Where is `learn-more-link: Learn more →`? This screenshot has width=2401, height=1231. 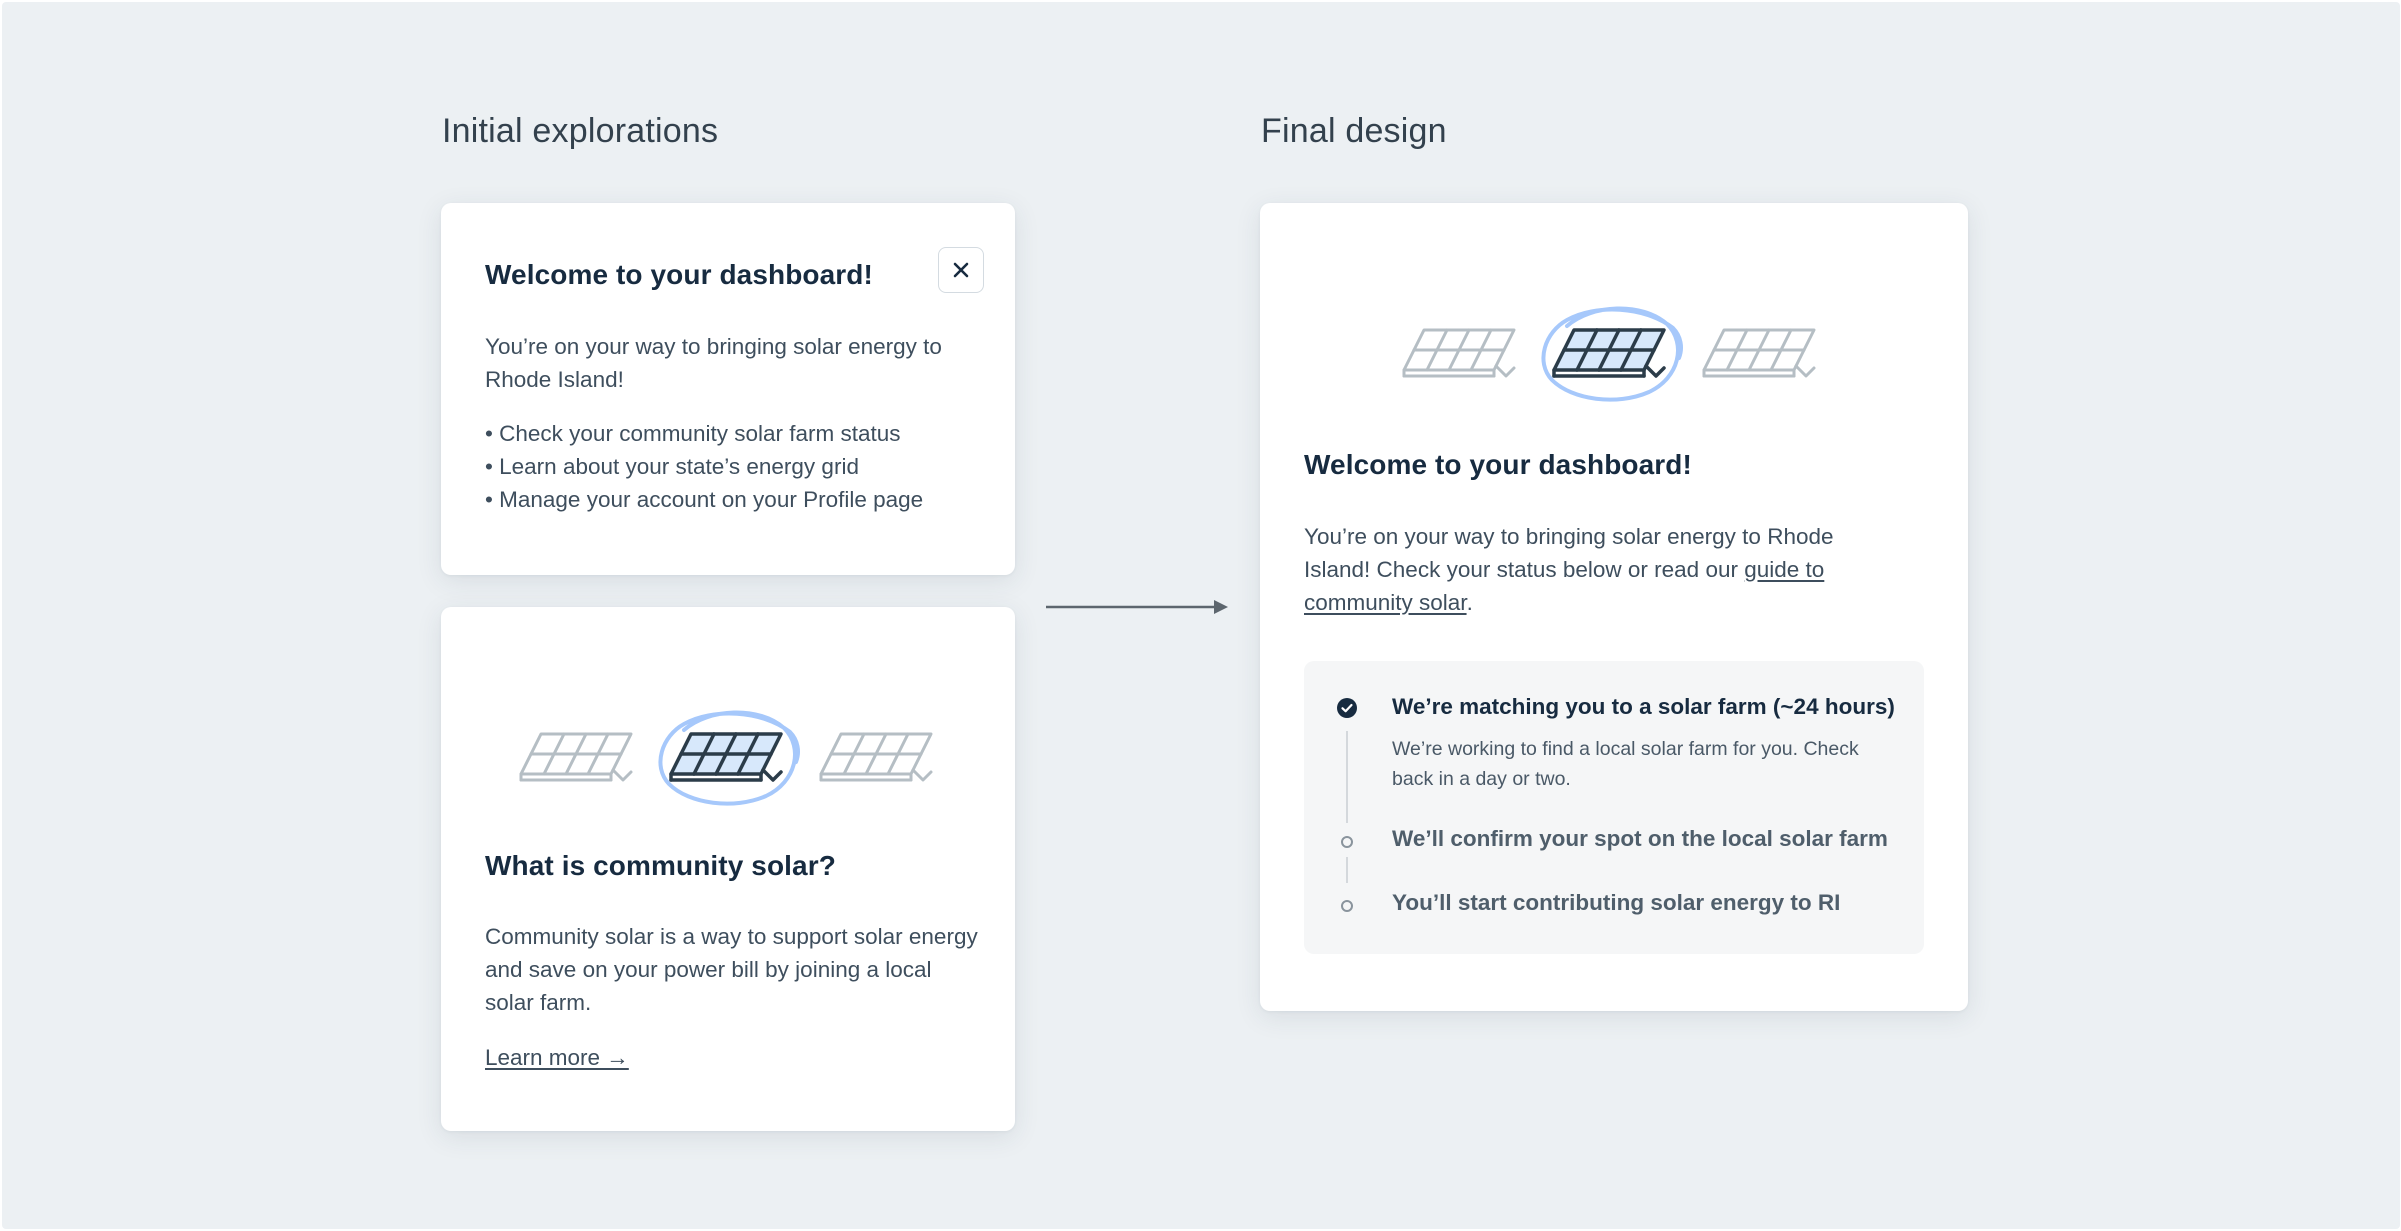
learn-more-link: Learn more → is located at coordinates (557, 1057).